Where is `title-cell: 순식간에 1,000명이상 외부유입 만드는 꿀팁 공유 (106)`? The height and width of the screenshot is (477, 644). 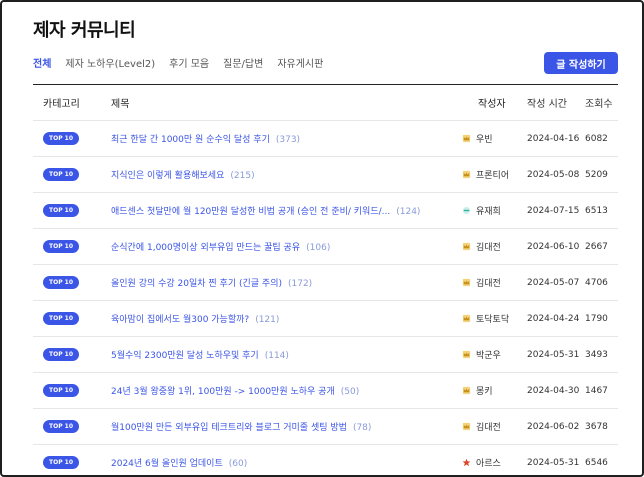 title-cell: 순식간에 1,000명이상 외부유입 만드는 꿀팁 공유 (106) is located at coordinates (281, 246).